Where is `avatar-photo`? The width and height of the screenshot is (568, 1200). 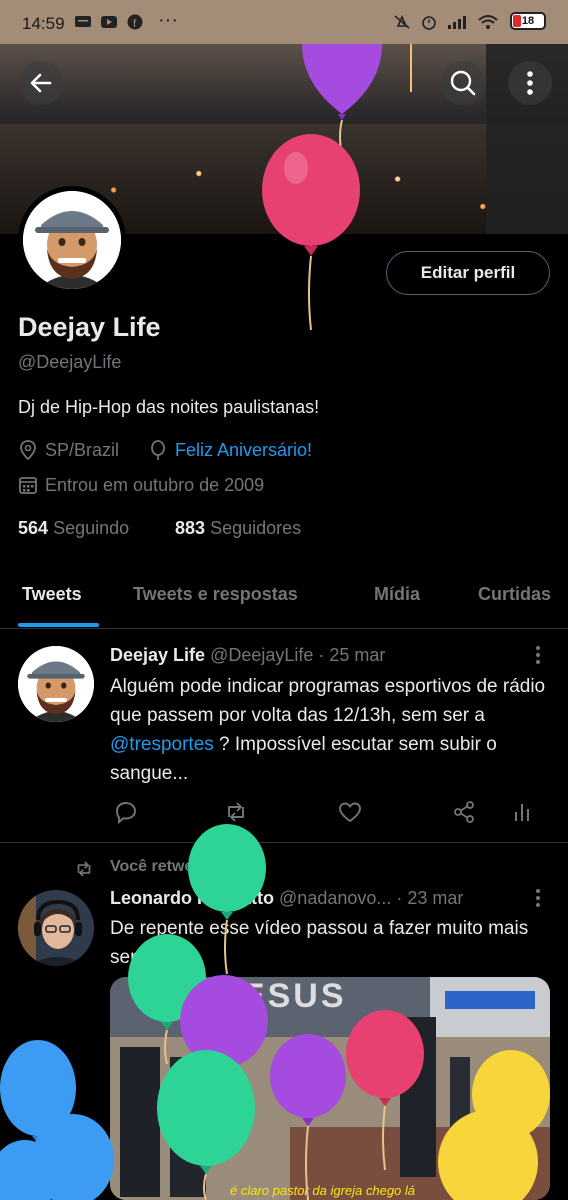
avatar-photo is located at coordinates (56, 928).